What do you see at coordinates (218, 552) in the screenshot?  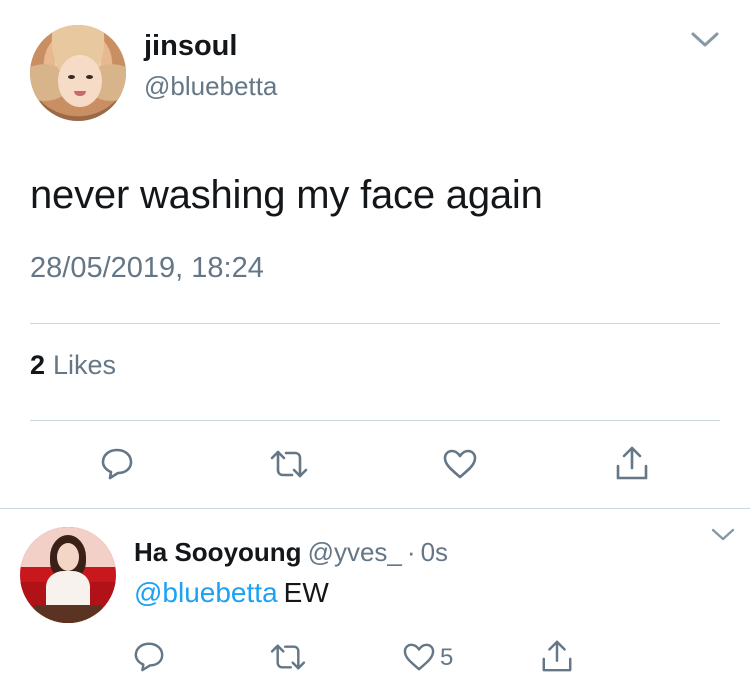 I see `reply-display-name: Ha Sooyoung` at bounding box center [218, 552].